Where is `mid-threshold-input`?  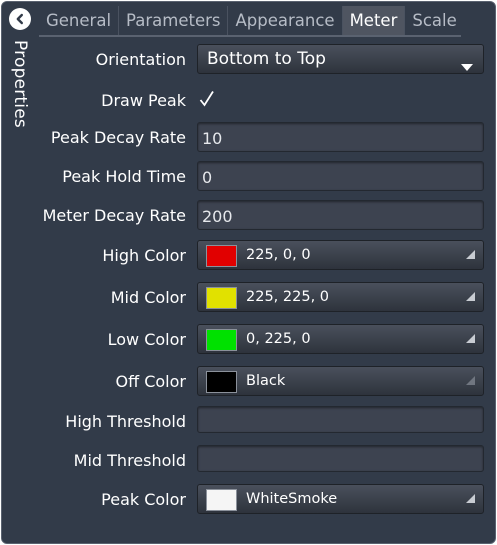 mid-threshold-input is located at coordinates (340, 458).